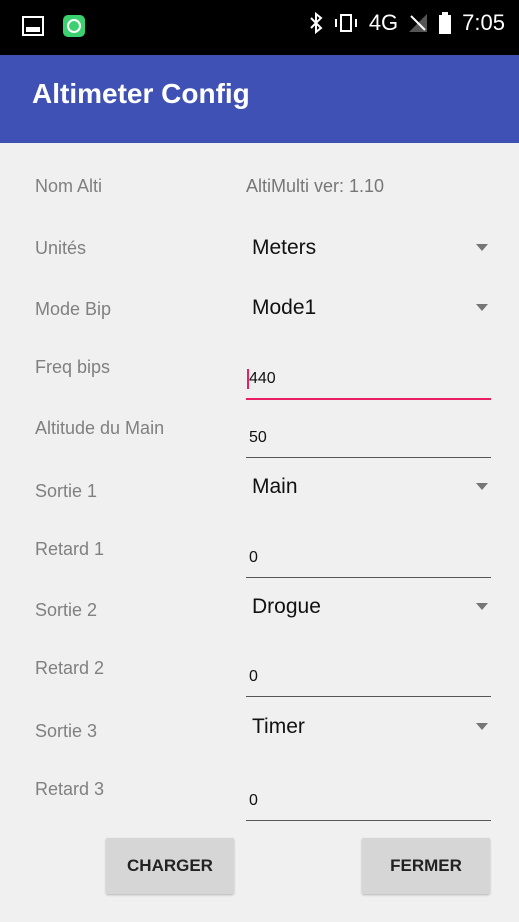 Image resolution: width=519 pixels, height=922 pixels. What do you see at coordinates (278, 726) in the screenshot?
I see `sortie3-value: Timer` at bounding box center [278, 726].